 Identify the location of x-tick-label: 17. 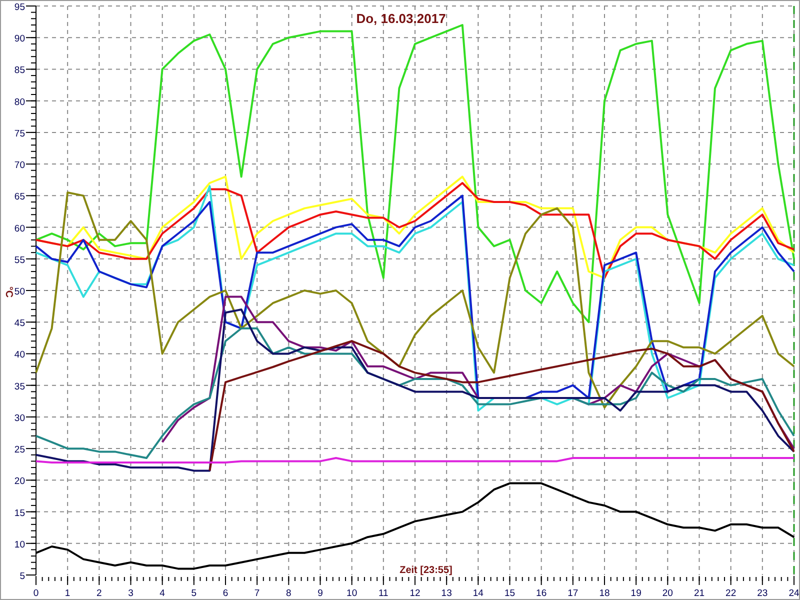
(573, 593).